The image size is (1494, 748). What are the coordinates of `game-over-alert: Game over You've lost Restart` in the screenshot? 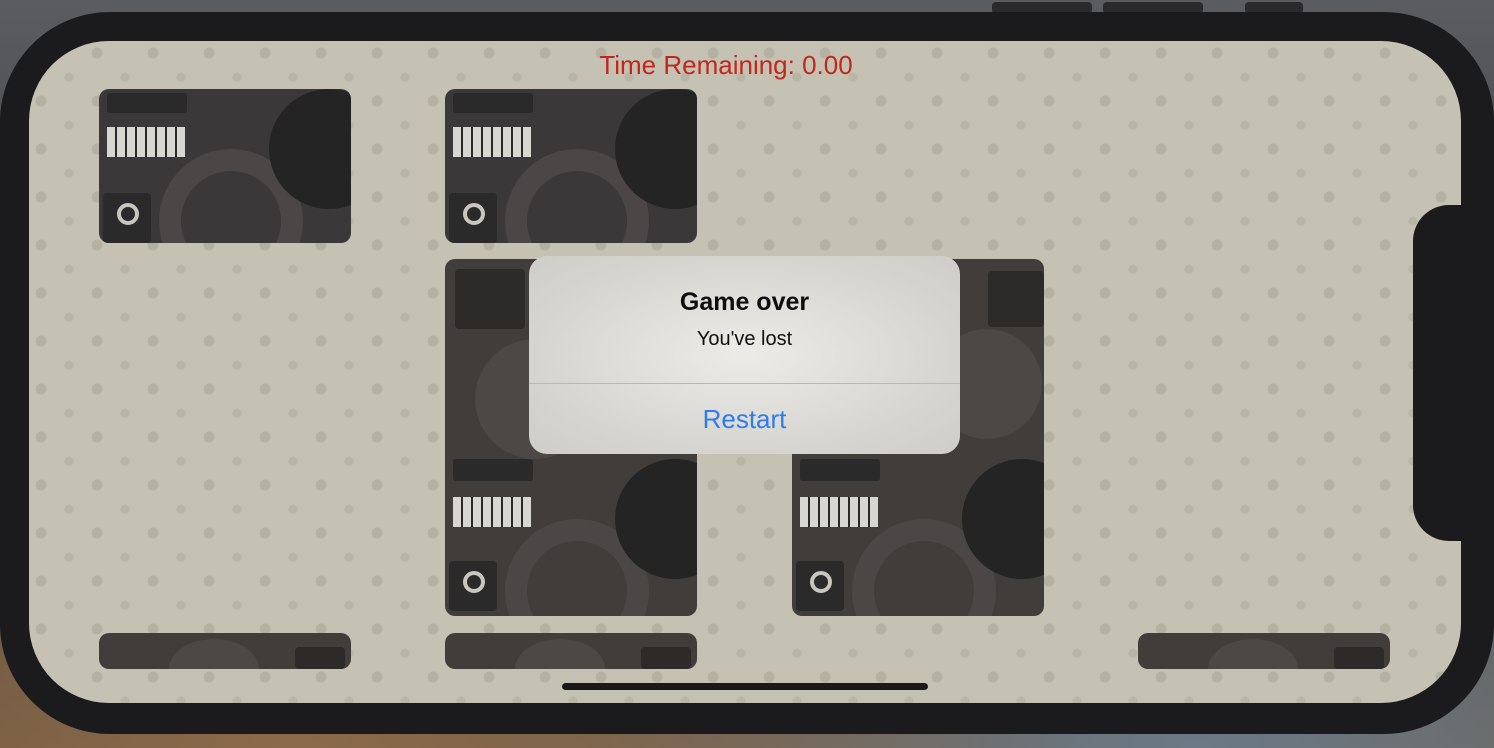 It's located at (744, 355).